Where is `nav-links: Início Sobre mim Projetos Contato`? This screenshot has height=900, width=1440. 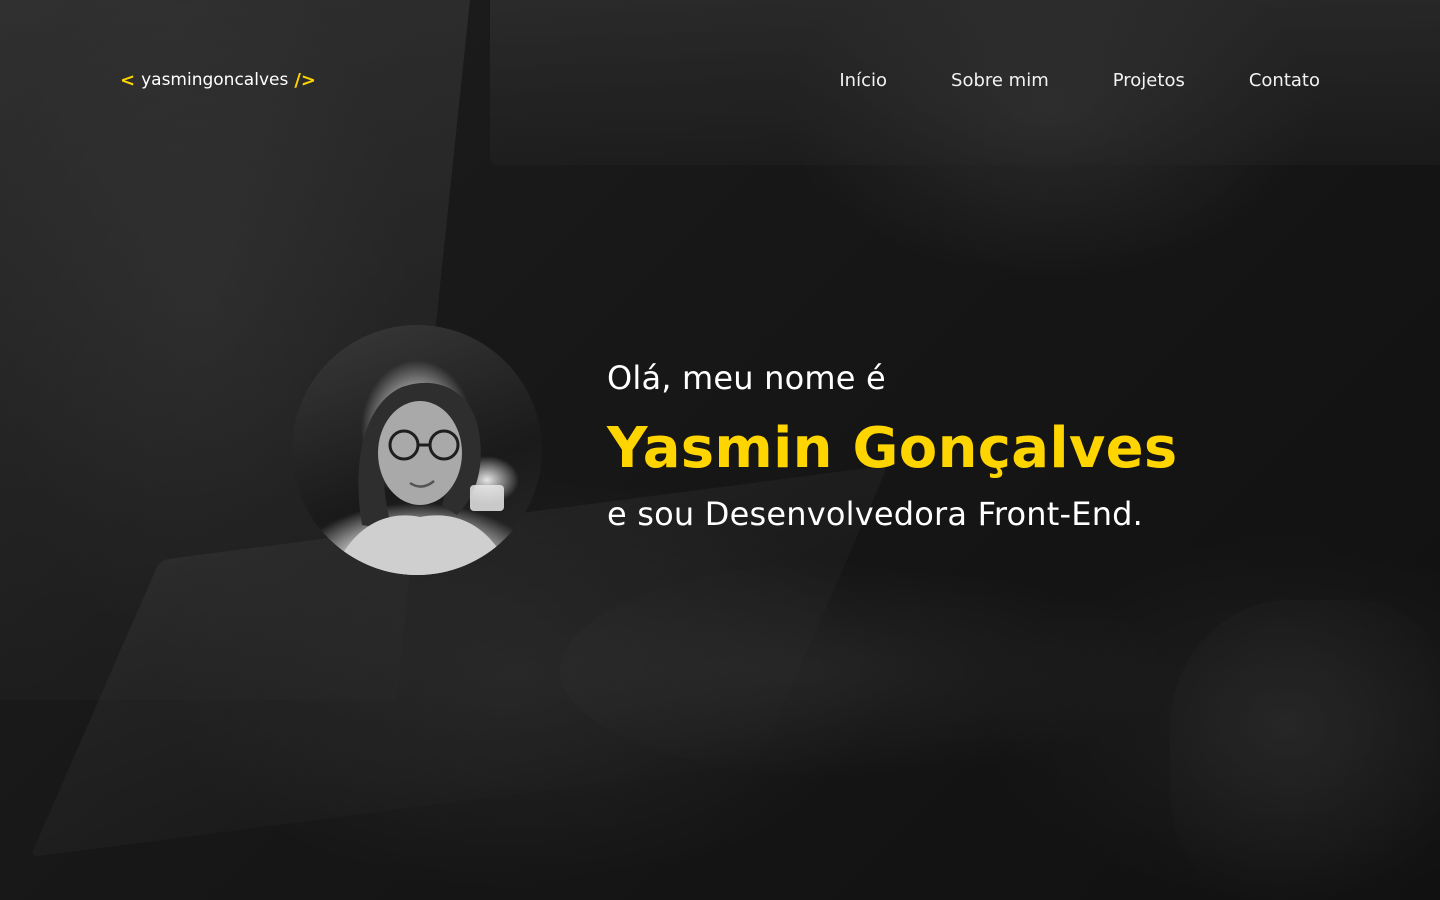
nav-links: Início Sobre mim Projetos Contato is located at coordinates (1079, 80).